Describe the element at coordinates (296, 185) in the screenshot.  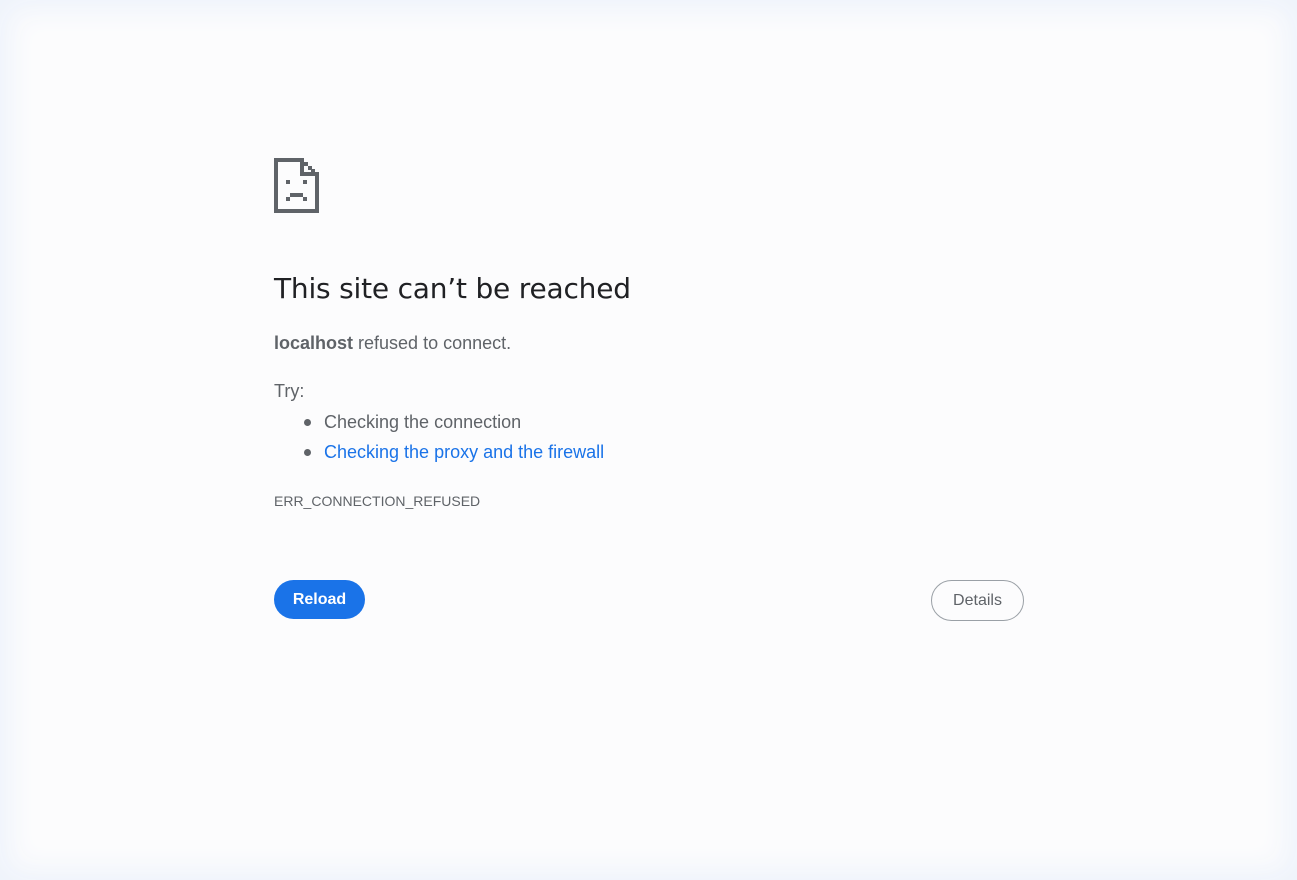
I see `sad-page-icon` at that location.